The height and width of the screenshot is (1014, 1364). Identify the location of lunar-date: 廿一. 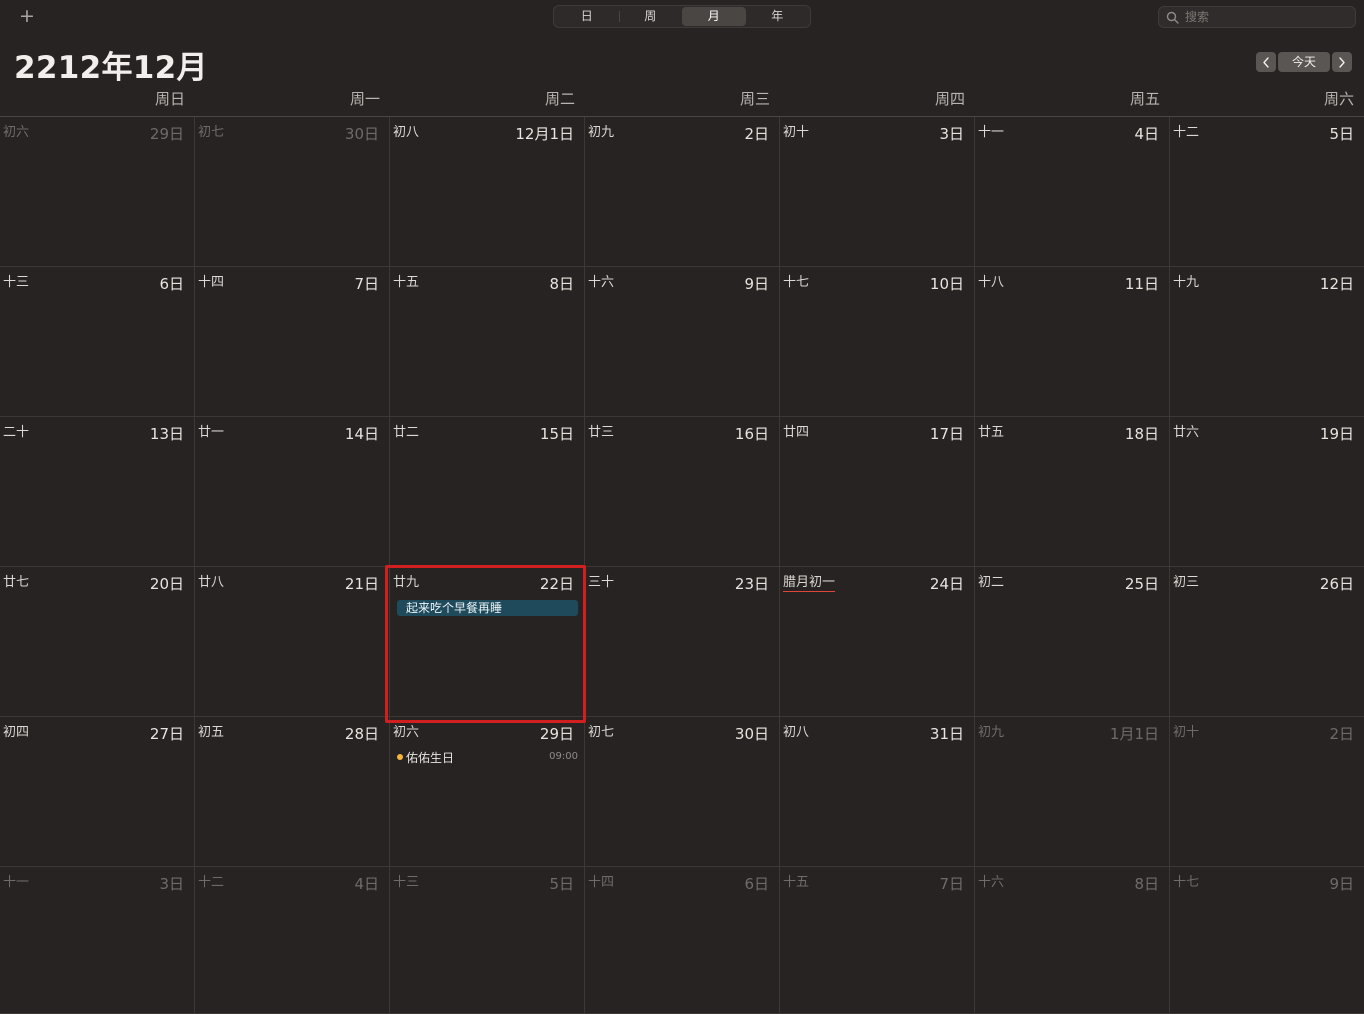
(211, 432).